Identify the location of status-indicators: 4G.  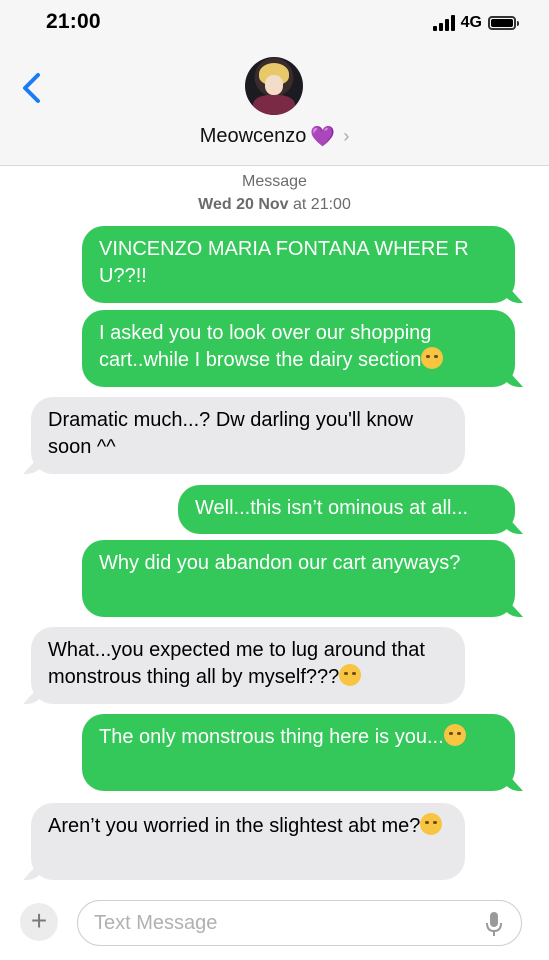
(475, 23).